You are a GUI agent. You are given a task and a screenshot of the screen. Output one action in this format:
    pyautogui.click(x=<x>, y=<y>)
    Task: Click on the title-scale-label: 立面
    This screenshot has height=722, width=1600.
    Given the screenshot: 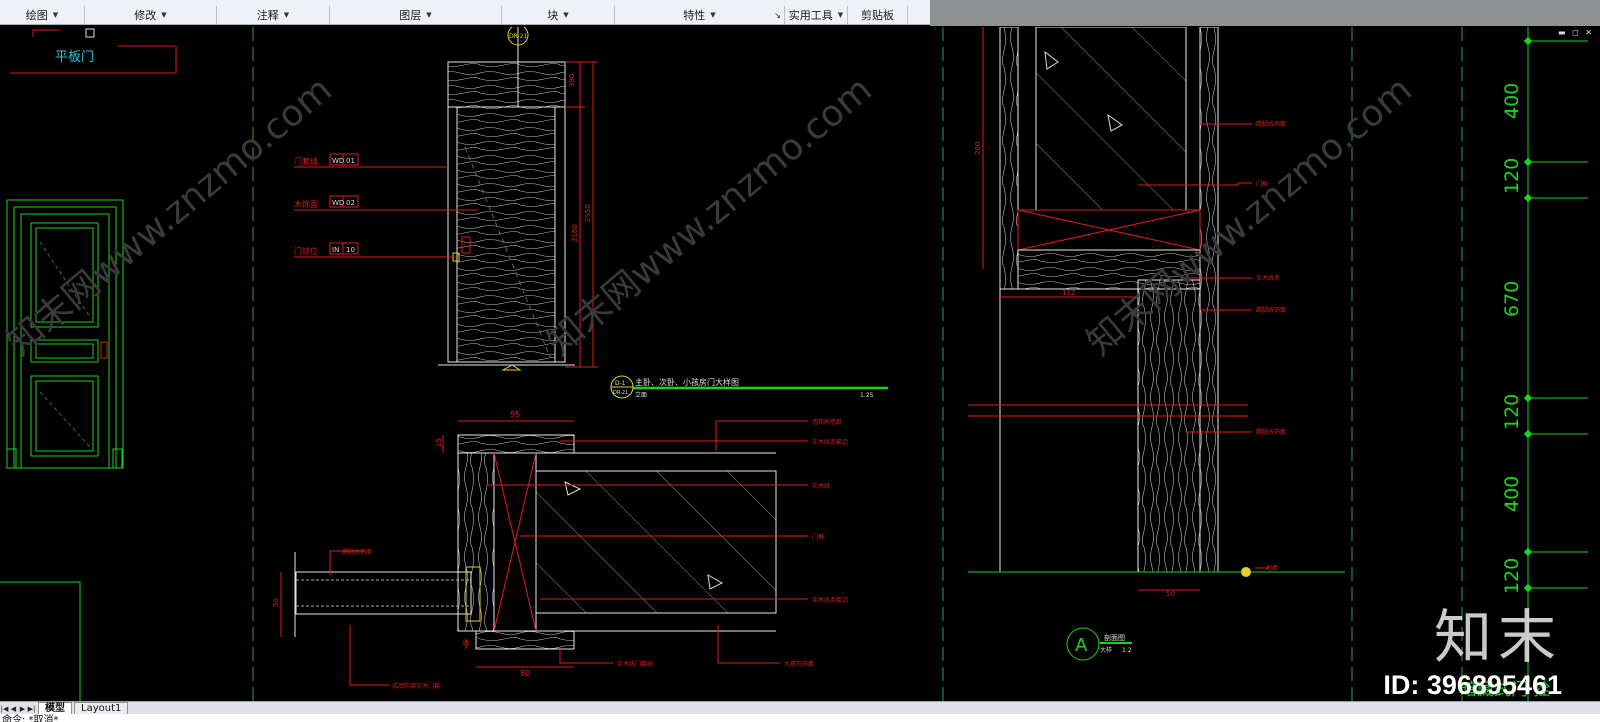 What is the action you would take?
    pyautogui.click(x=641, y=395)
    